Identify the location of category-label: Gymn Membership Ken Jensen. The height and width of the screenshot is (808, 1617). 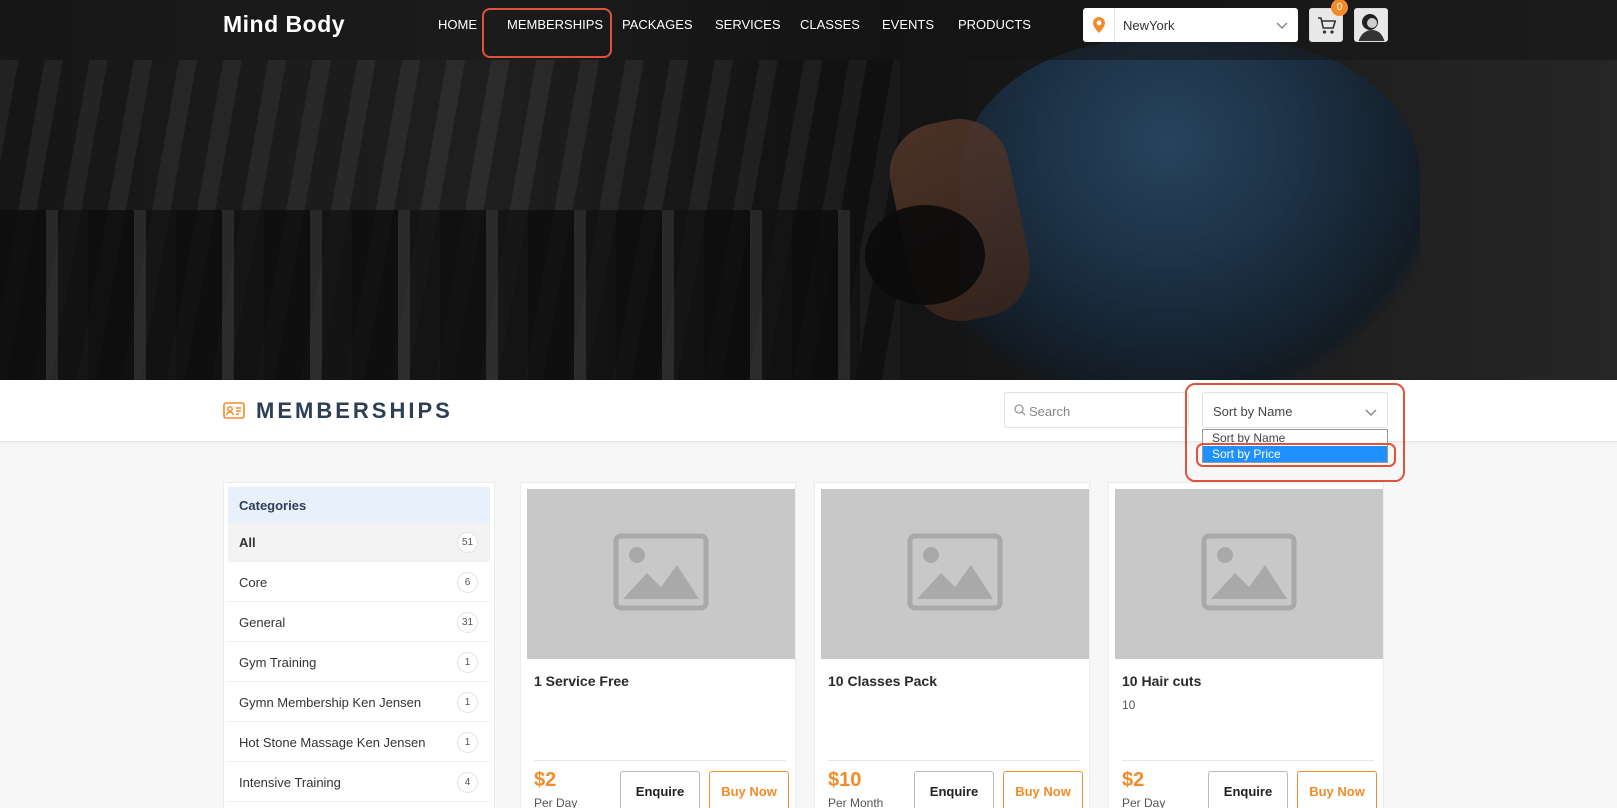
(330, 702).